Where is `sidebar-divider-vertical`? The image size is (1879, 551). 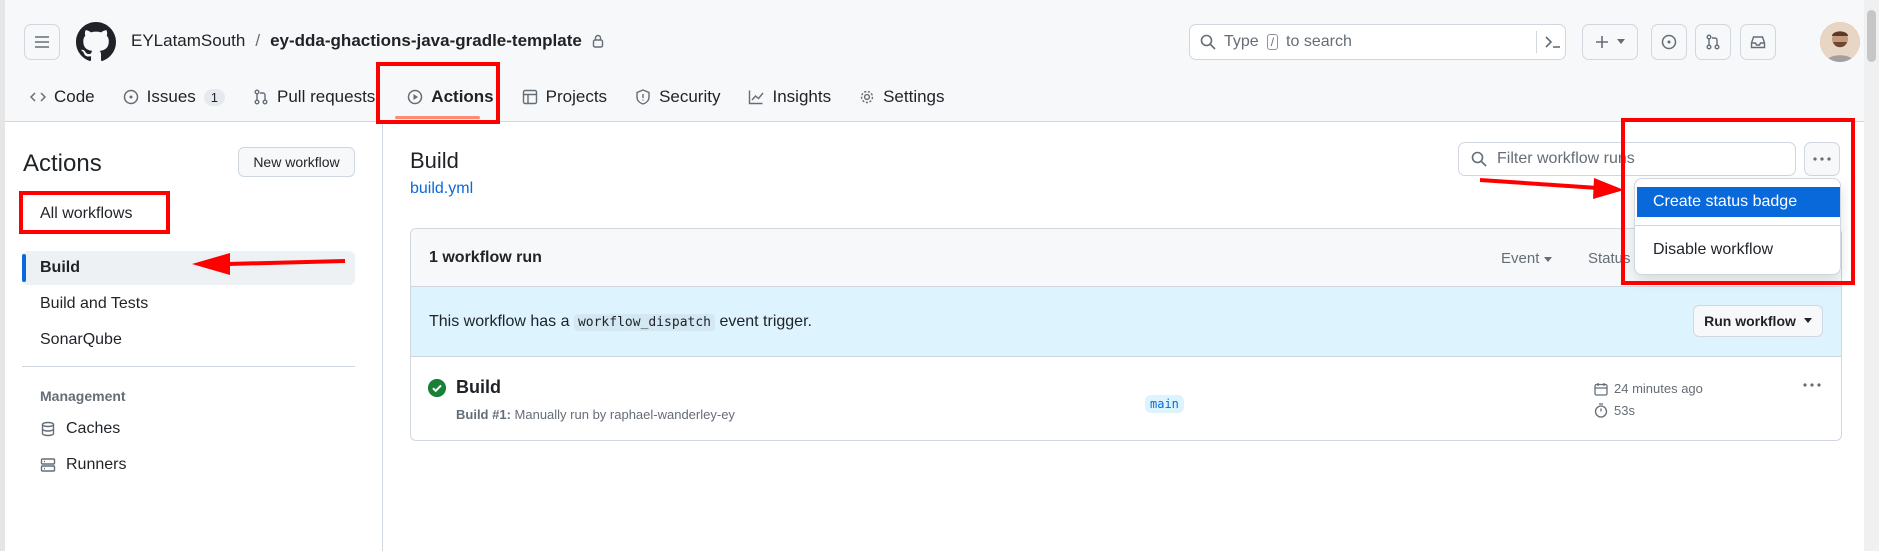
sidebar-divider-vertical is located at coordinates (382, 336).